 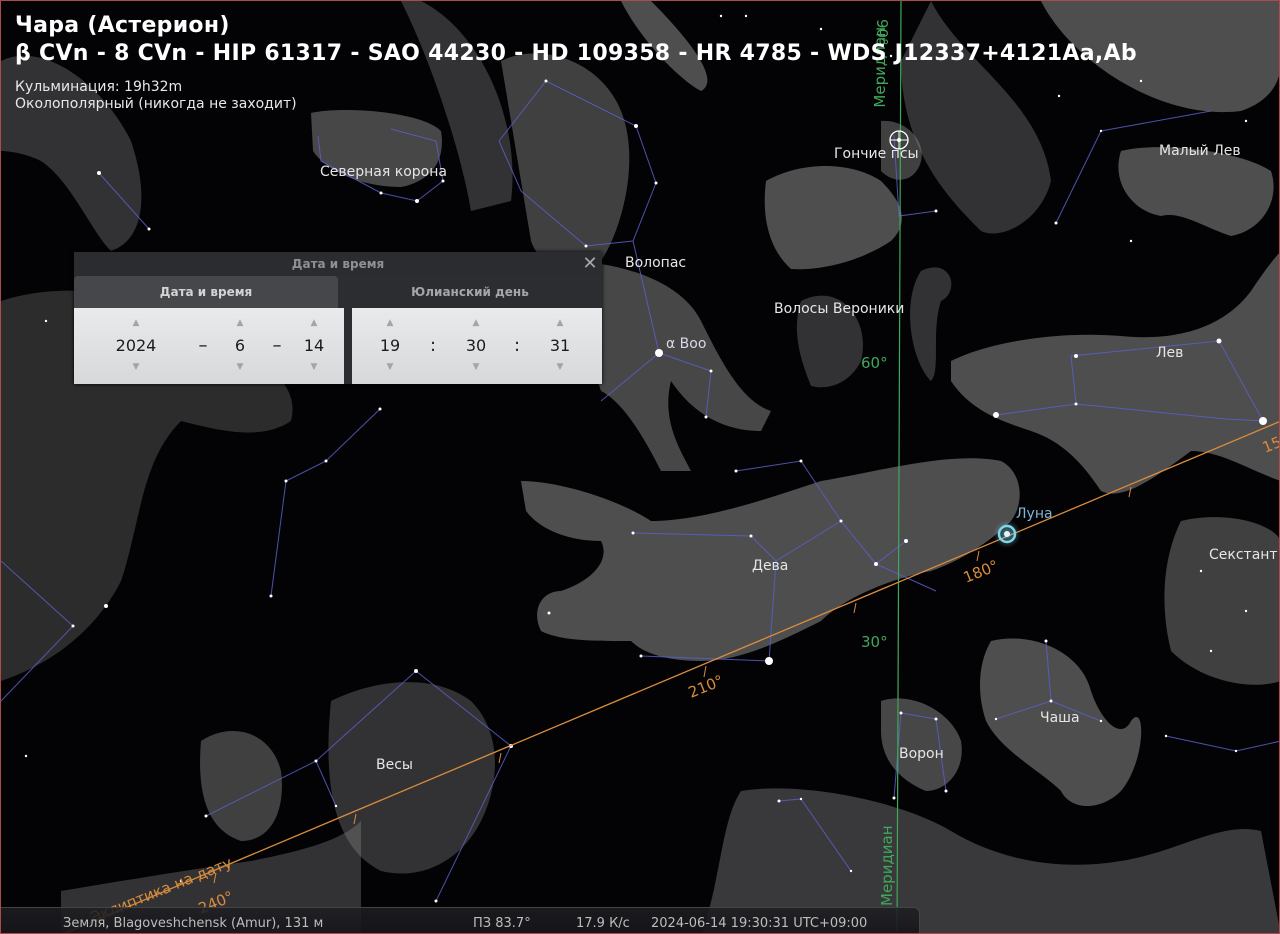 I want to click on label-leo: Лев, so click(x=1169, y=353).